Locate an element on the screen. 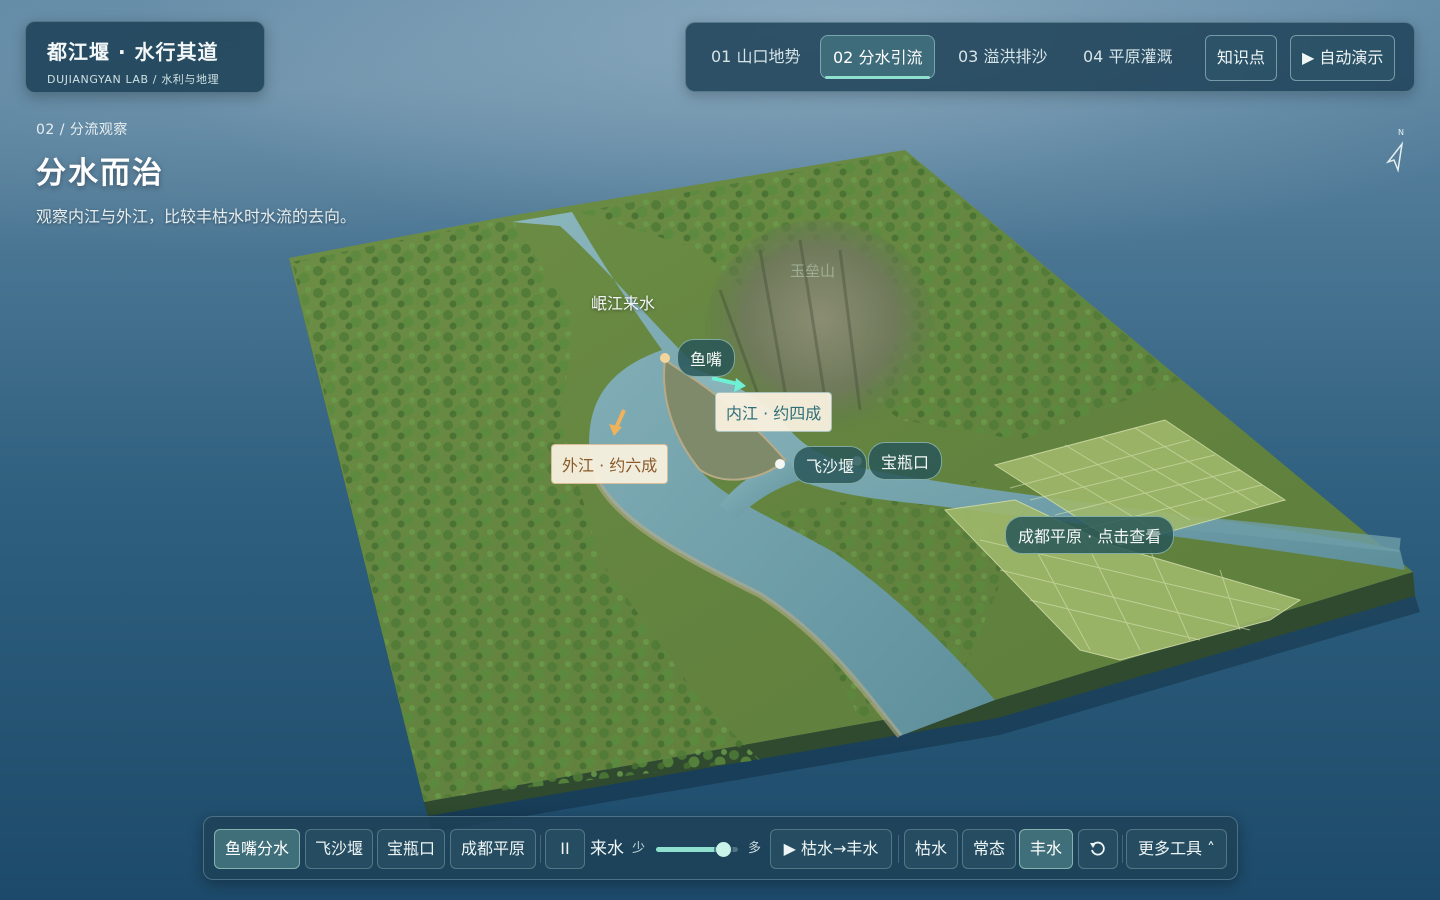 The image size is (1440, 900). pause-button: II is located at coordinates (565, 849).